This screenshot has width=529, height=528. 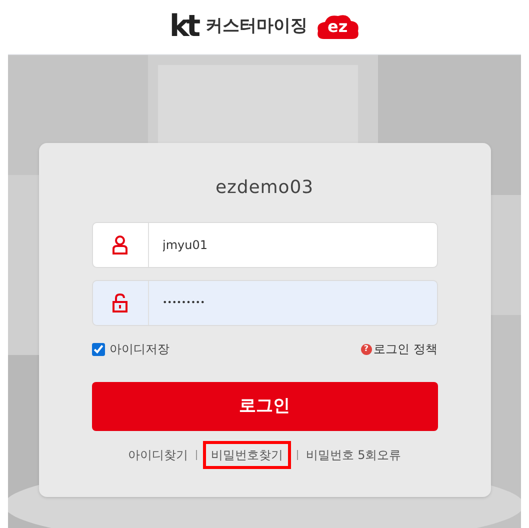 I want to click on site-name: ezdemo03, so click(x=264, y=188).